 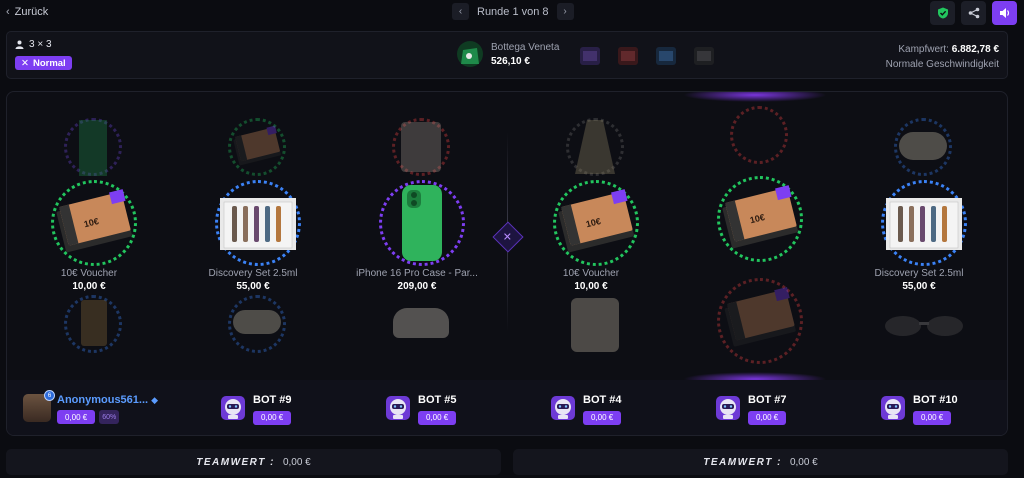 I want to click on top-bar: ‹ Zurück ‹ Runde 1 von 8 ›, so click(x=512, y=13).